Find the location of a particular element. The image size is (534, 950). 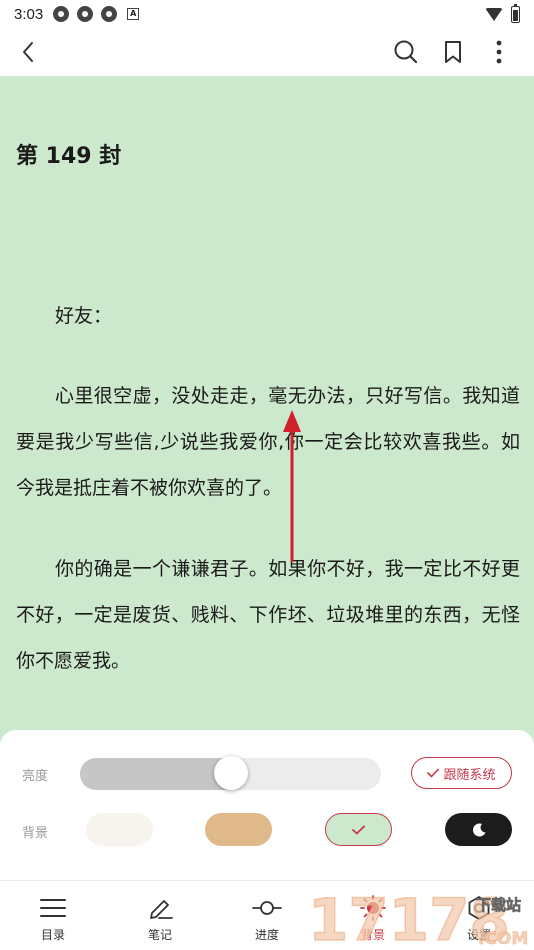

search-button is located at coordinates (406, 52).